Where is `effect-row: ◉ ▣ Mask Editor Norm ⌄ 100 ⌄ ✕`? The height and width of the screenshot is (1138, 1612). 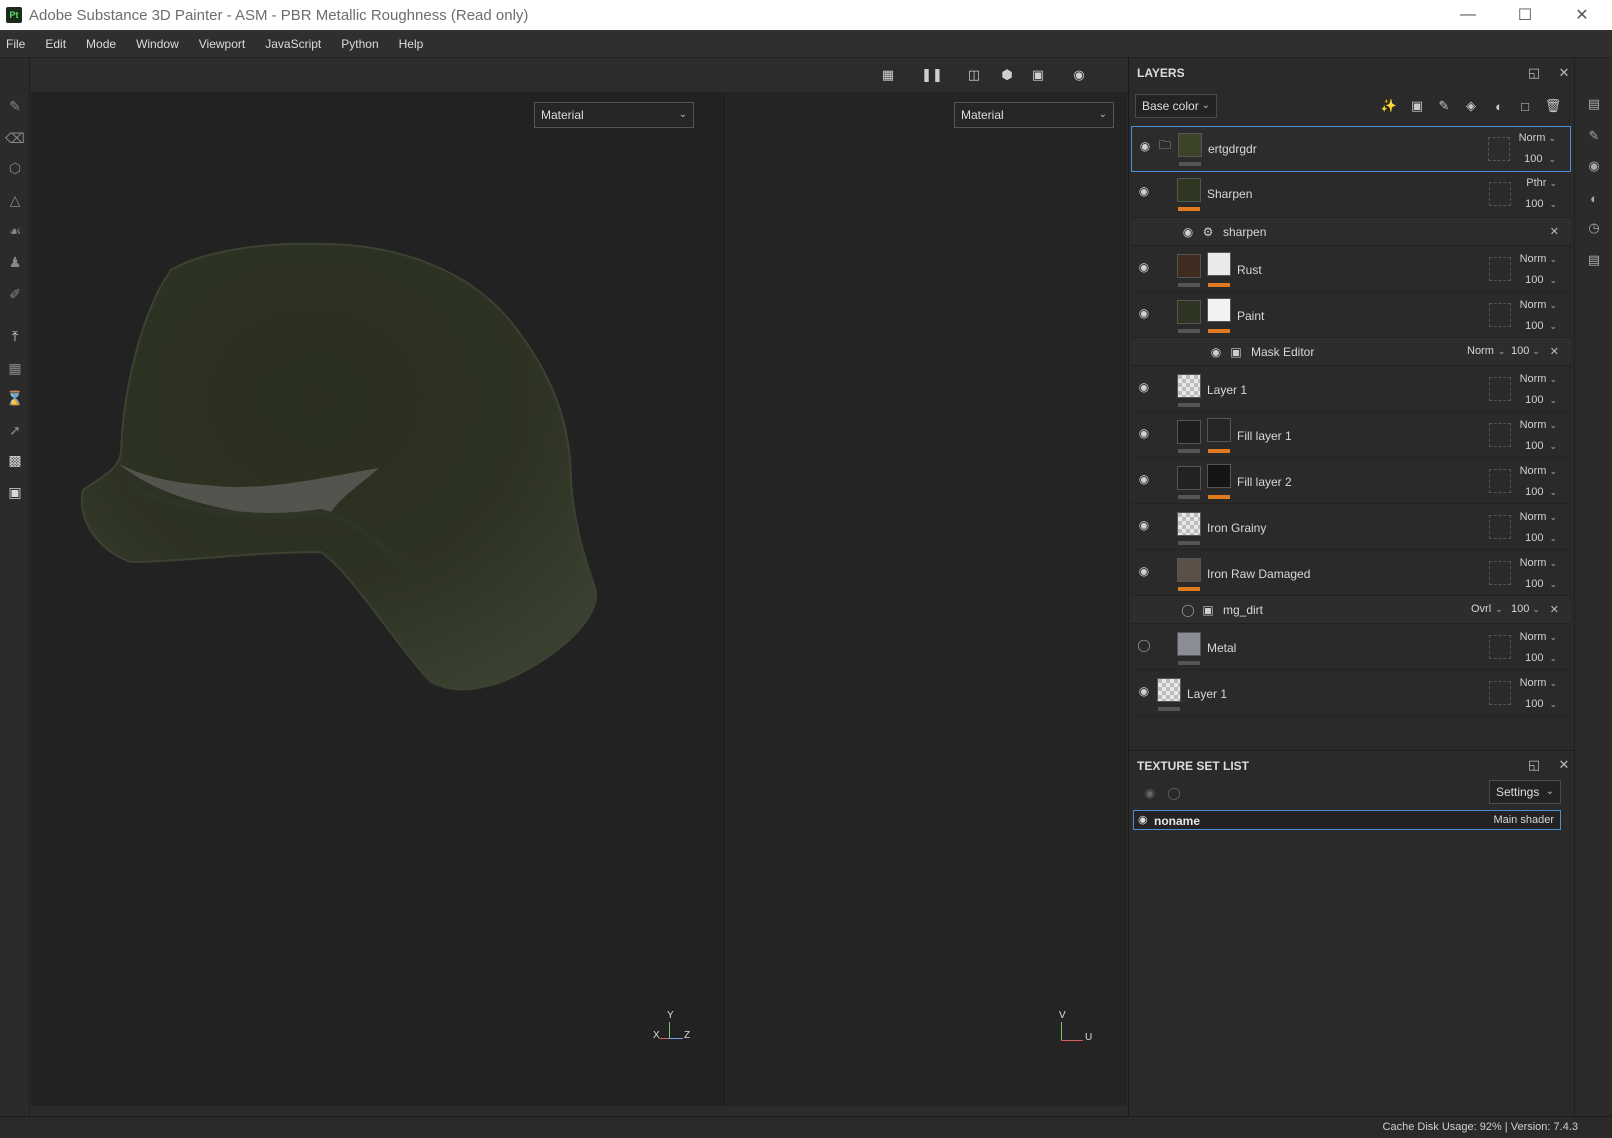 effect-row: ◉ ▣ Mask Editor Norm ⌄ 100 ⌄ ✕ is located at coordinates (1351, 352).